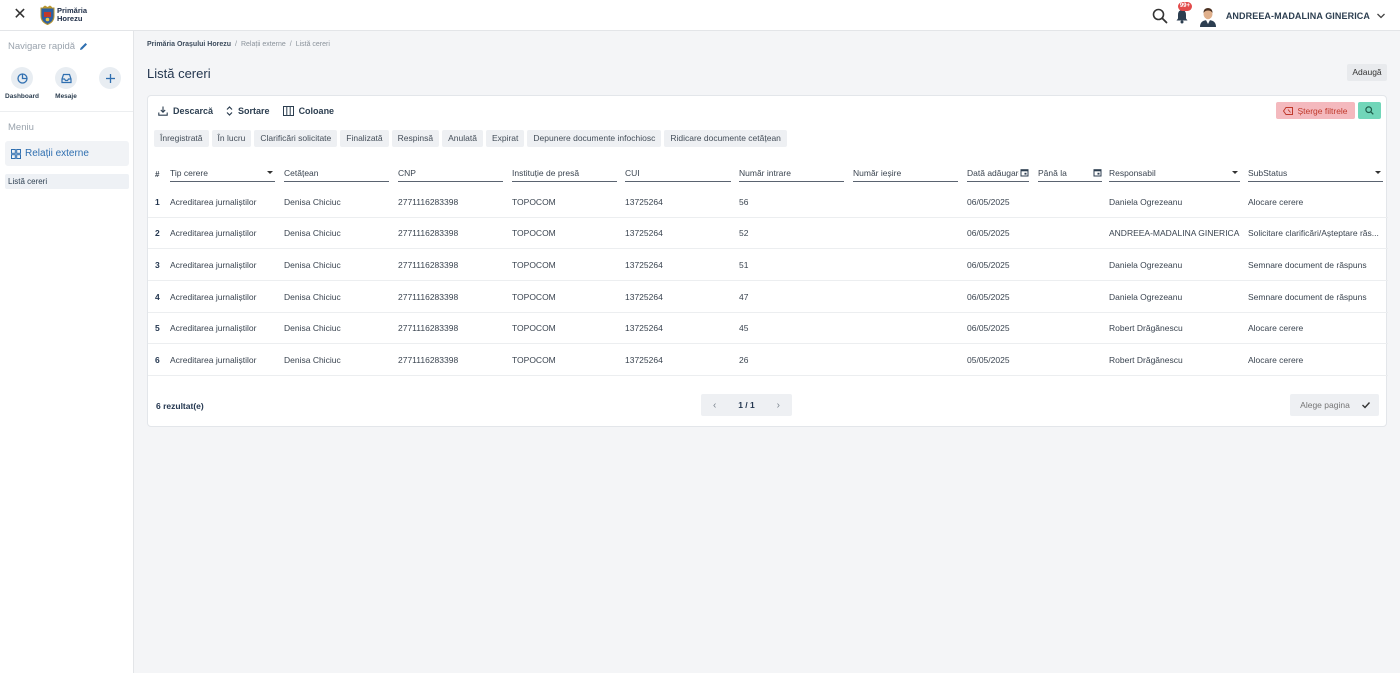  I want to click on column-filter-pana-la: Până la, so click(1070, 173).